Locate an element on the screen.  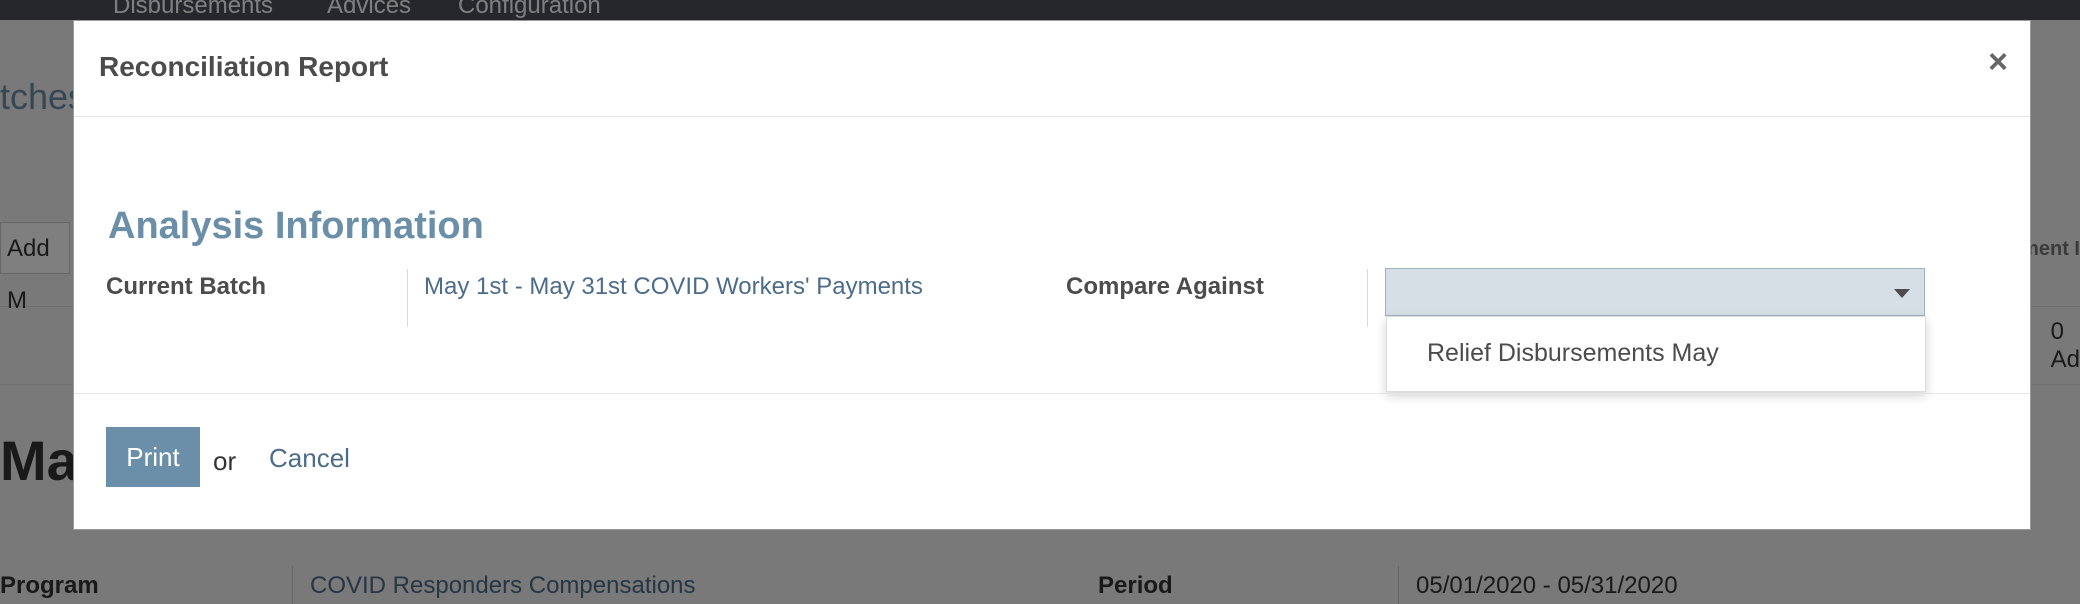
compare-against-label: Compare Against is located at coordinates (1165, 286).